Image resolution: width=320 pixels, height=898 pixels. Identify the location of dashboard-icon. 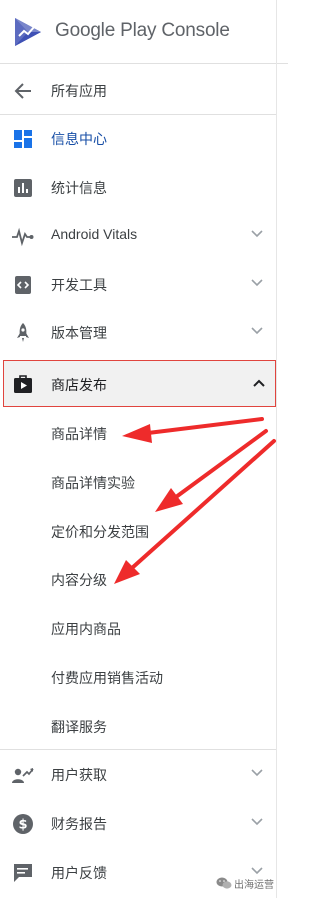
(23, 139).